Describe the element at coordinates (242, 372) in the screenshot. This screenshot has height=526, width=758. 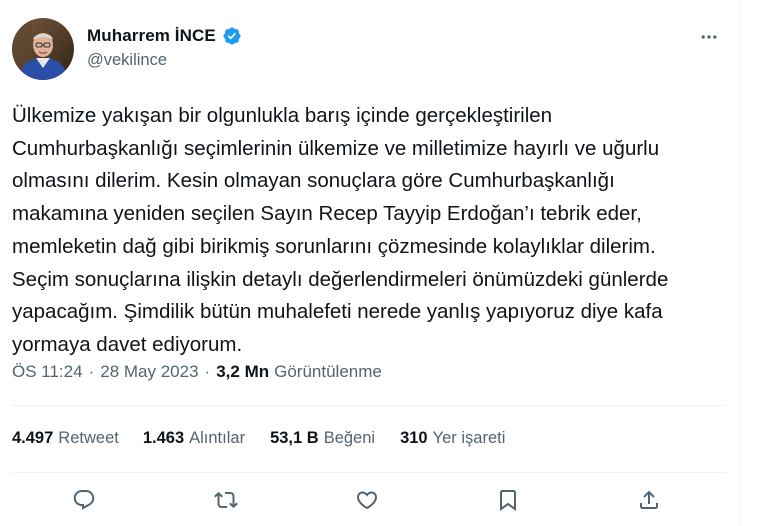
I see `views-count: 3,2 Mn` at that location.